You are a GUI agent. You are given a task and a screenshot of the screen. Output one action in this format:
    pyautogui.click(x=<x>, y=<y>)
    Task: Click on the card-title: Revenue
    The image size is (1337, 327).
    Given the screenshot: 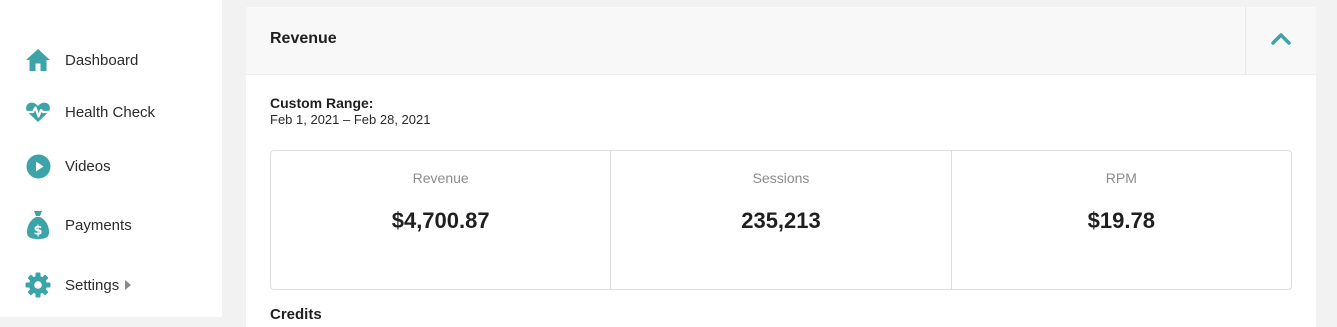 What is the action you would take?
    pyautogui.click(x=303, y=38)
    